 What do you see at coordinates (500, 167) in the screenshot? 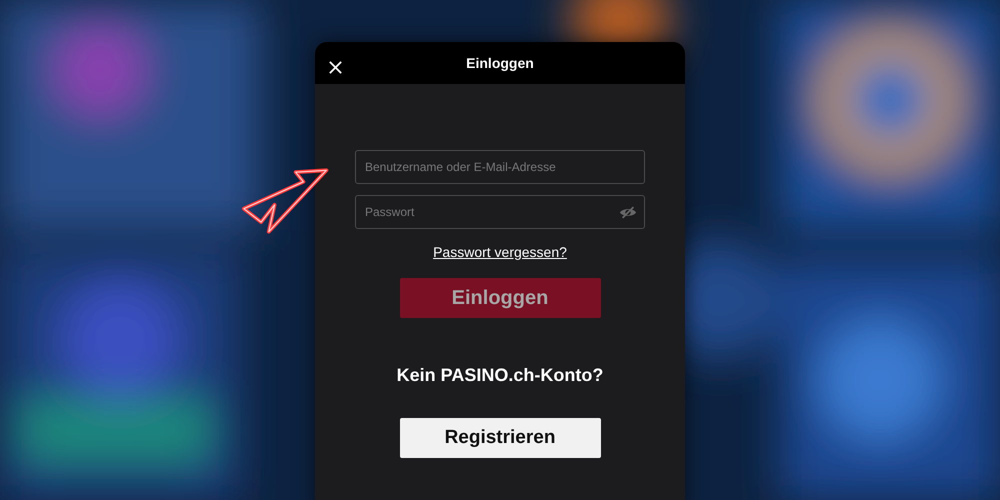
I see `username-field: Benutzername oder E-Mail-Adresse` at bounding box center [500, 167].